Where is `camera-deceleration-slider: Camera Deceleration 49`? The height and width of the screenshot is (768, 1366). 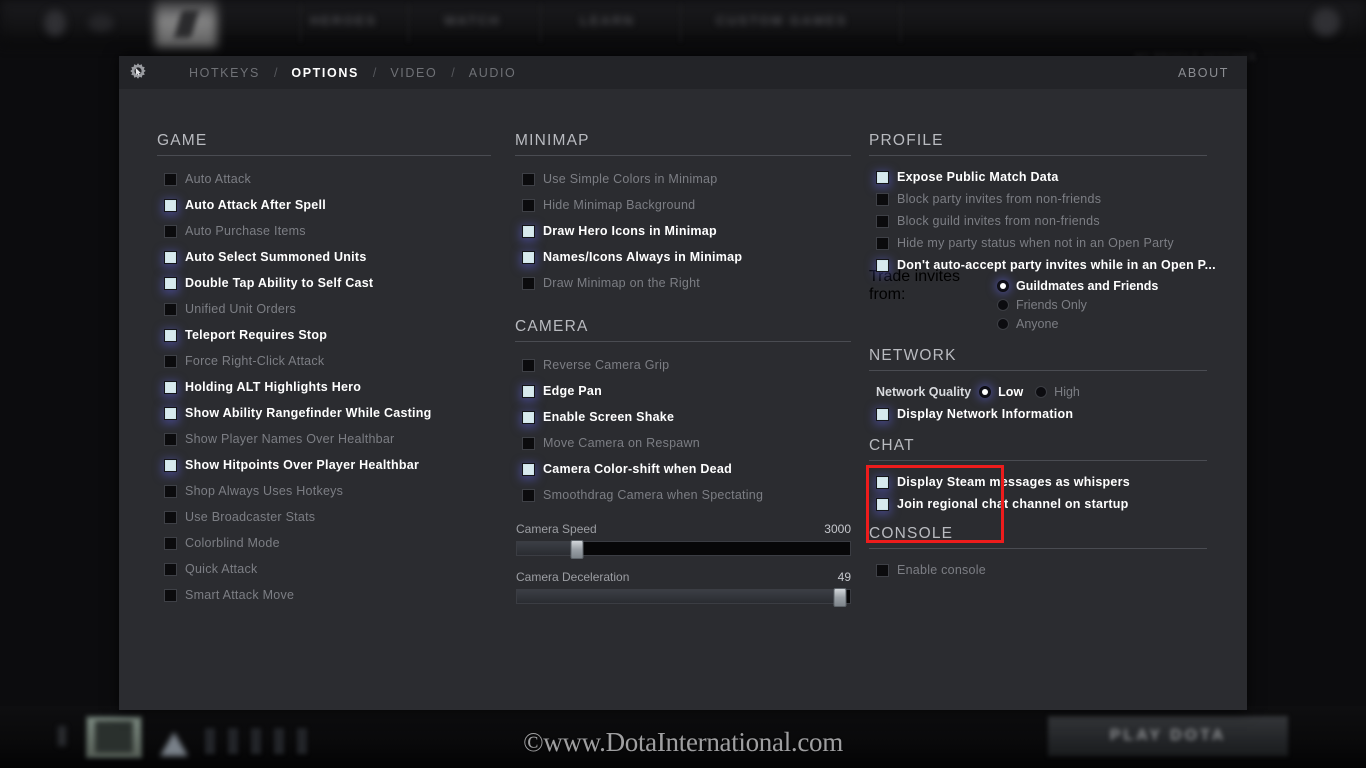 camera-deceleration-slider: Camera Deceleration 49 is located at coordinates (683, 588).